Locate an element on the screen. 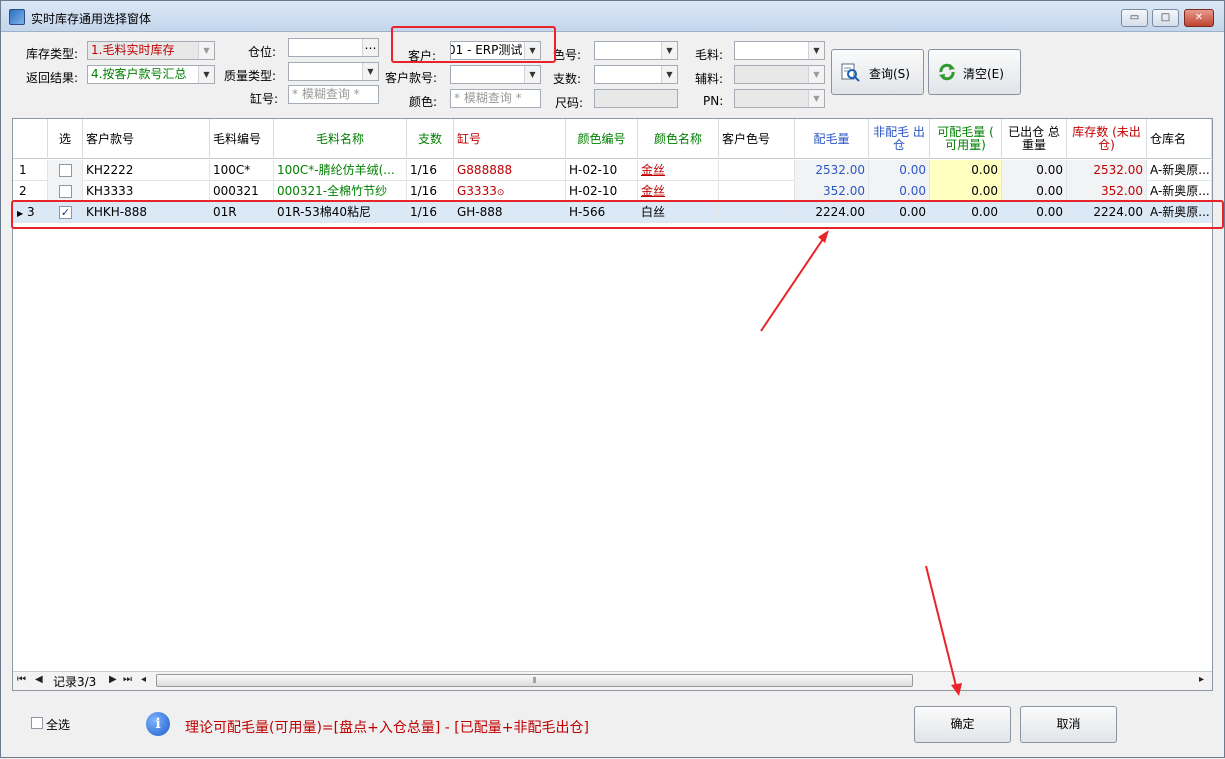 Image resolution: width=1225 pixels, height=759 pixels. ok-button: 确定 is located at coordinates (962, 724).